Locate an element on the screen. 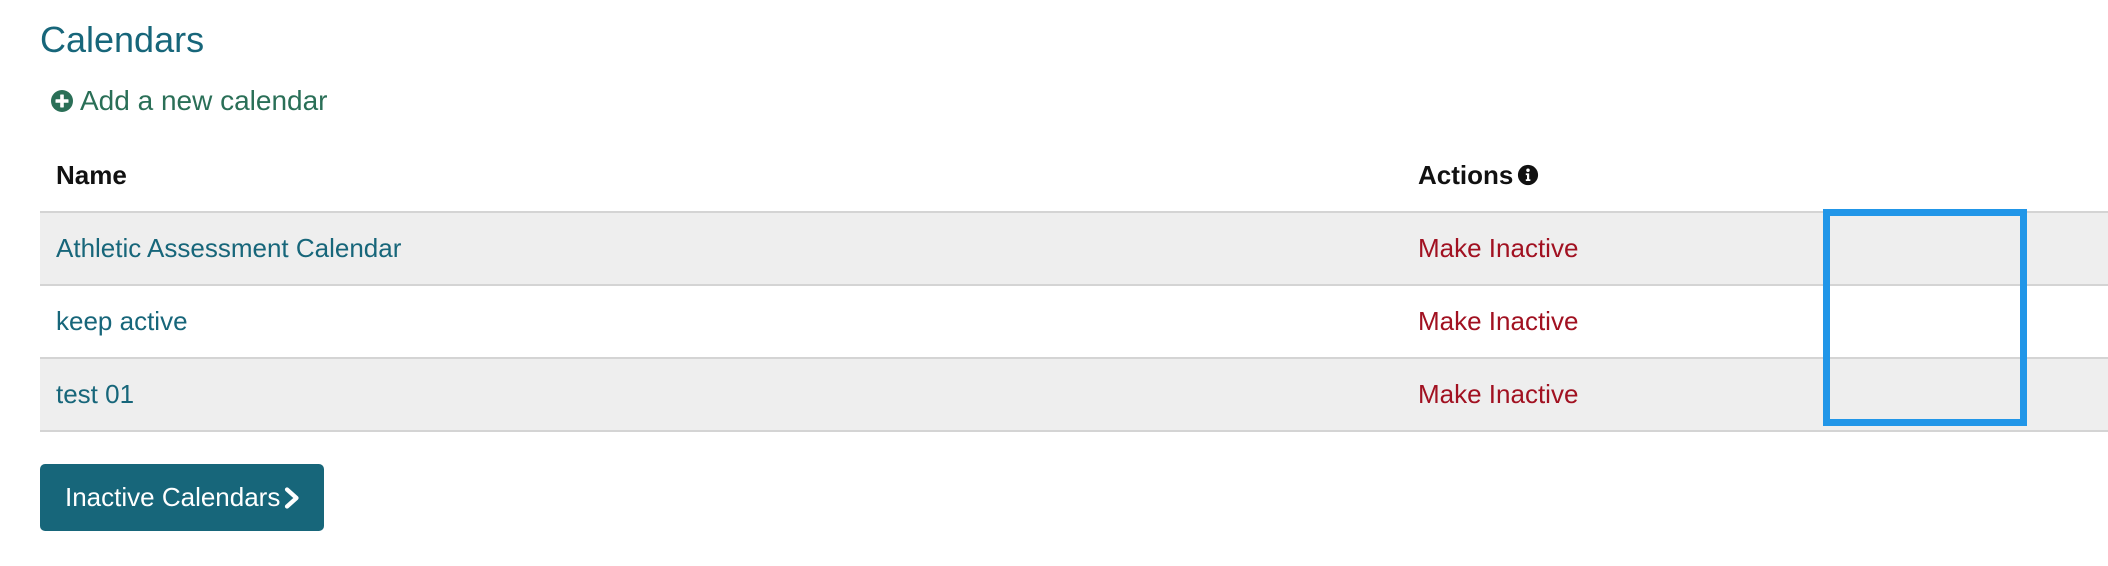 The height and width of the screenshot is (566, 2108). add-calendar-label: Add a new calendar is located at coordinates (204, 100).